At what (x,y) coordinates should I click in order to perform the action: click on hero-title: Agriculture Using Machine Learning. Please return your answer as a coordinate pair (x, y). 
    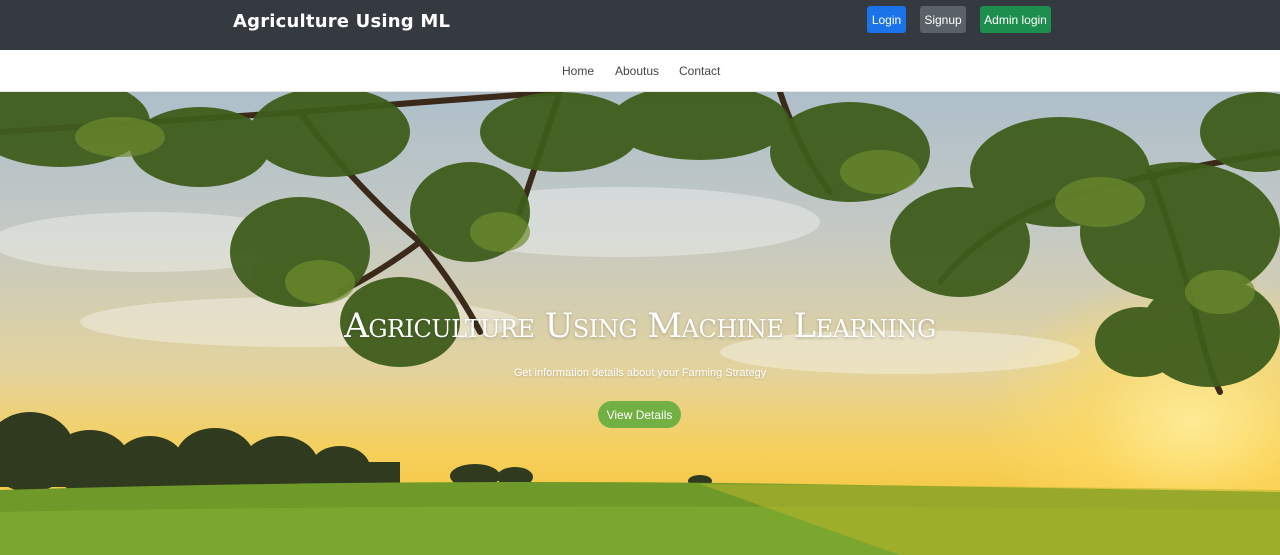
    Looking at the image, I should click on (640, 326).